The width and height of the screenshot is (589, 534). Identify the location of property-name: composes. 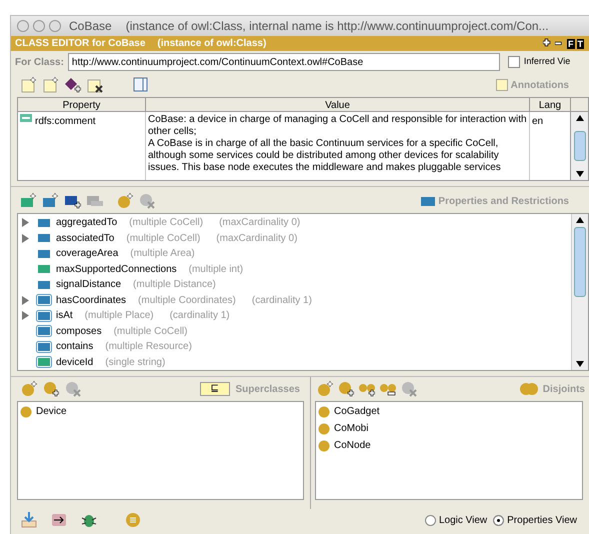
(79, 331).